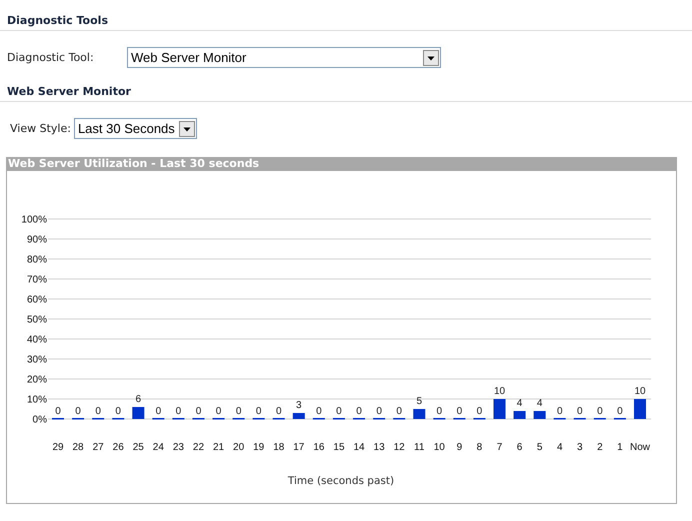 This screenshot has width=692, height=521. Describe the element at coordinates (198, 447) in the screenshot. I see `x-axis-label: 22` at that location.